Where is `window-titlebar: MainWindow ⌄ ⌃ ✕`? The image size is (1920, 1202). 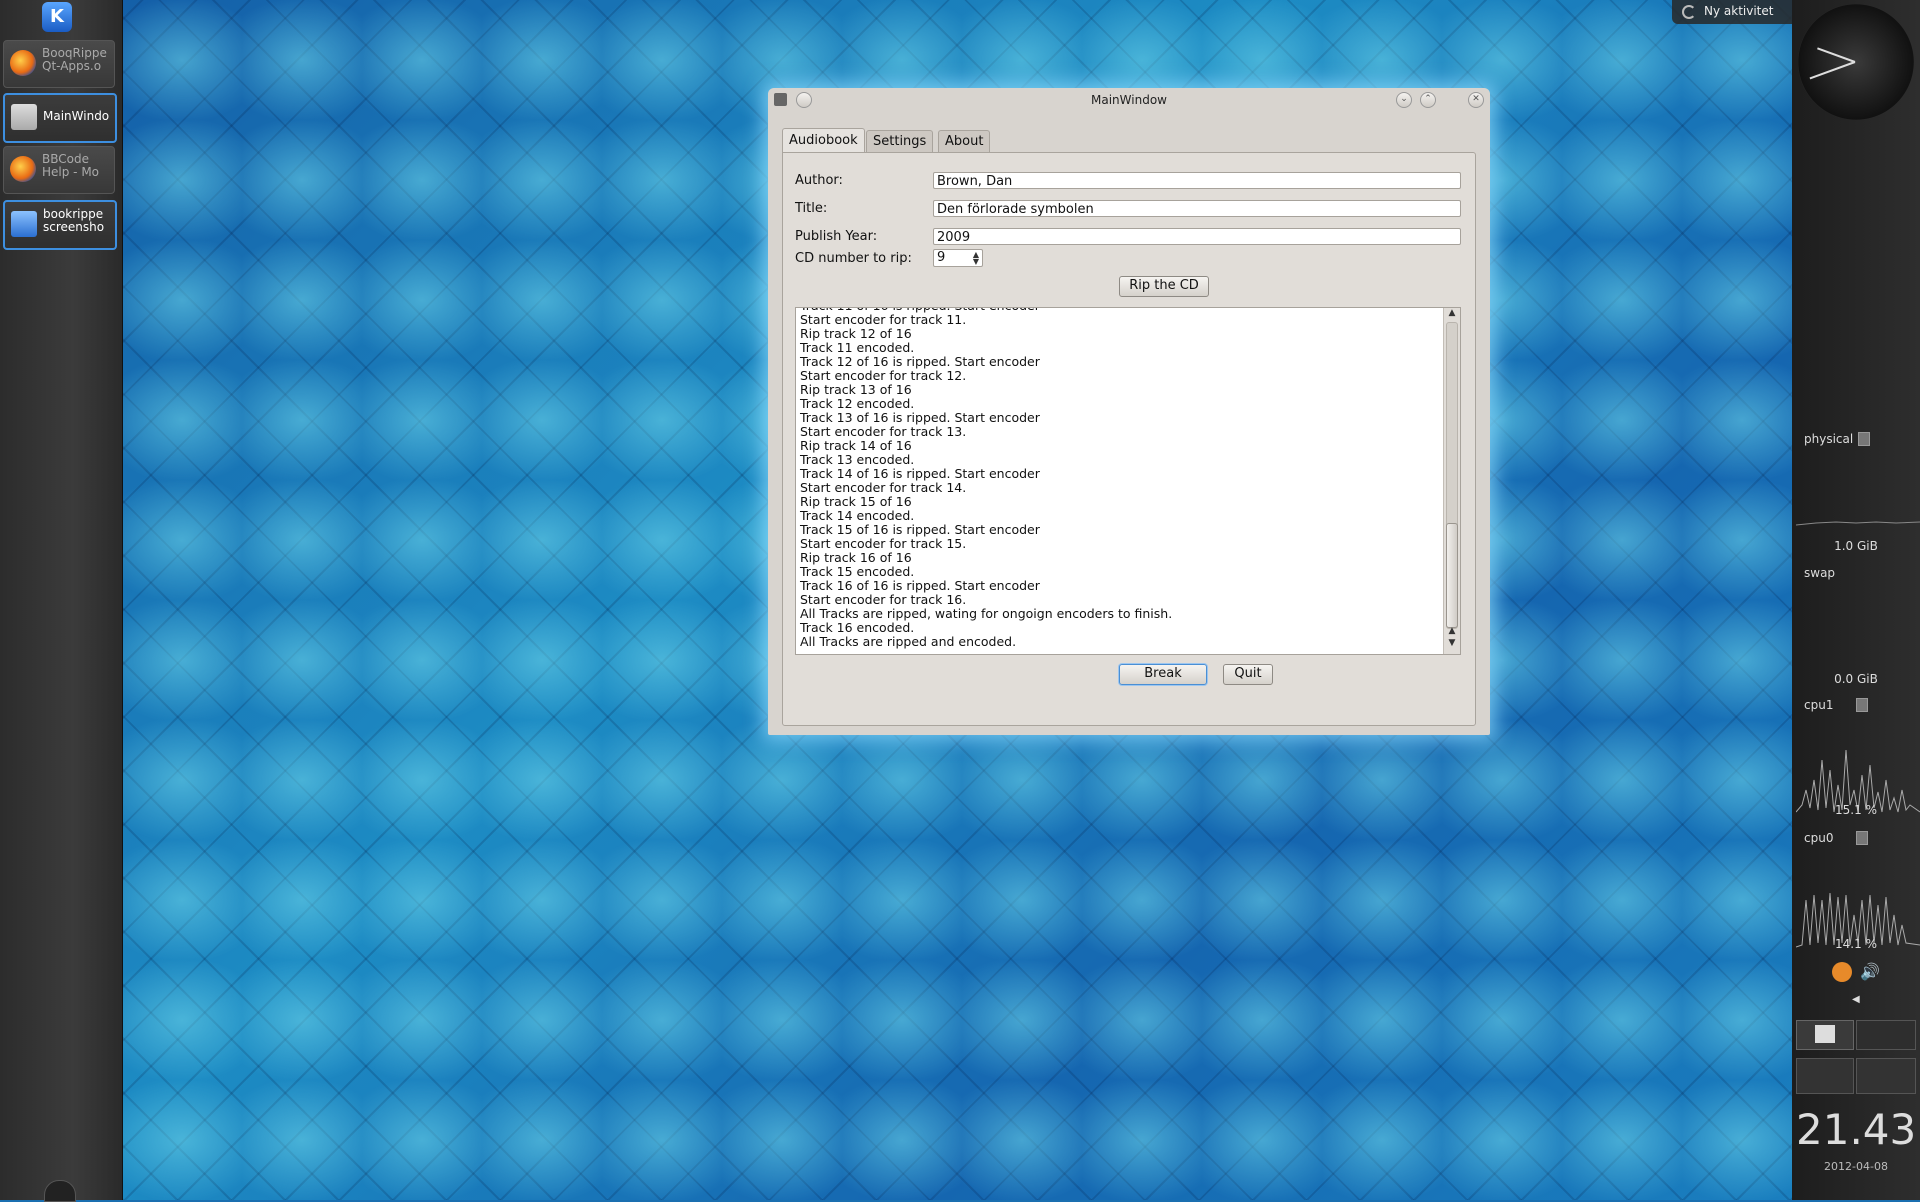 window-titlebar: MainWindow ⌄ ⌃ ✕ is located at coordinates (1129, 100).